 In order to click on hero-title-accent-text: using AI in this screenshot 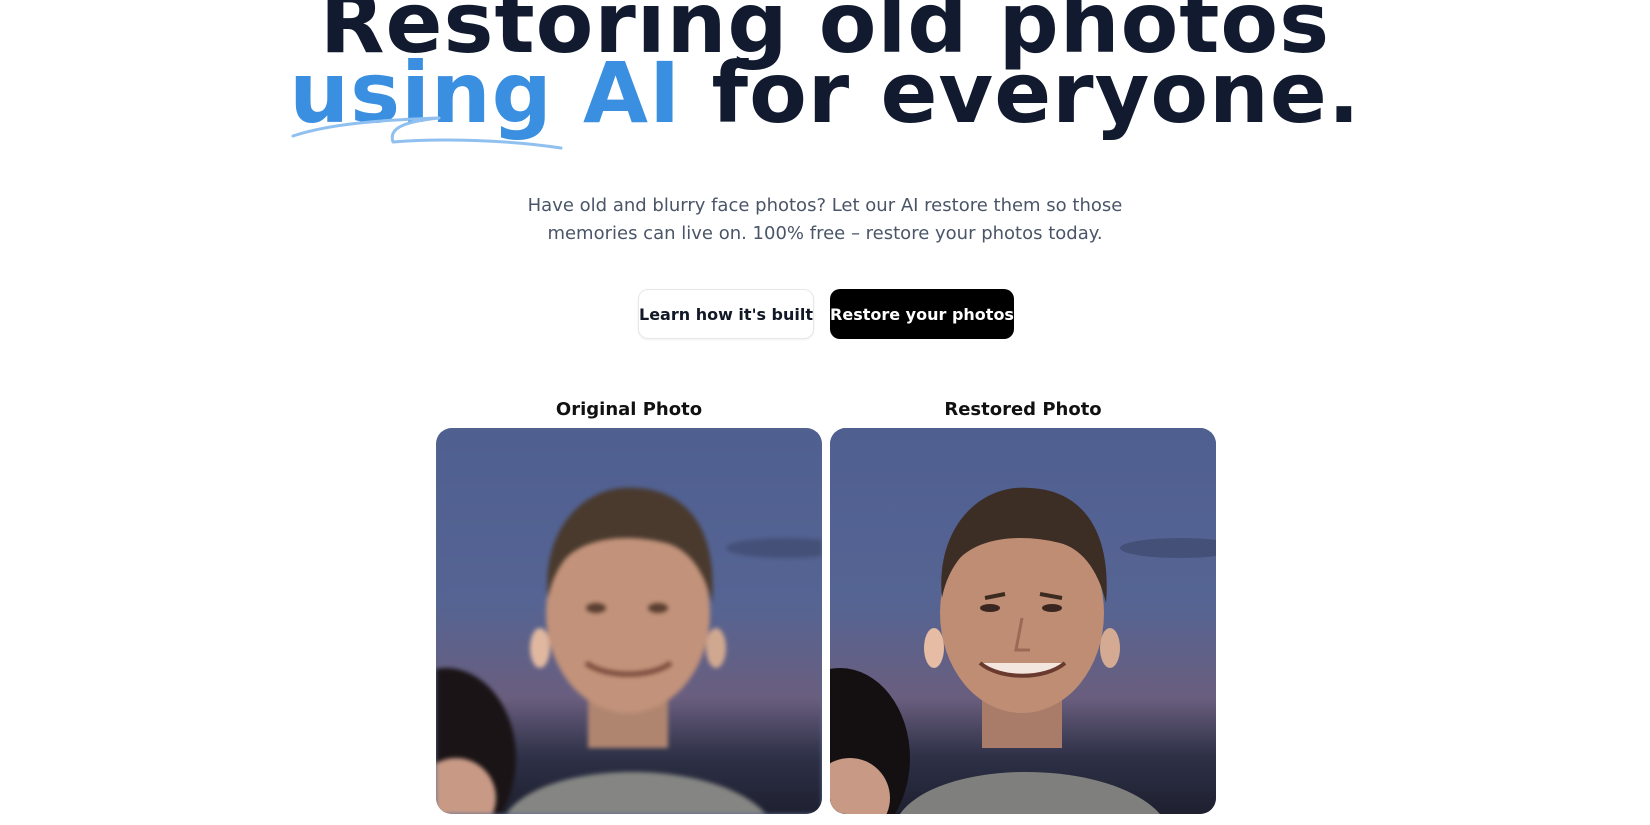, I will do `click(485, 93)`.